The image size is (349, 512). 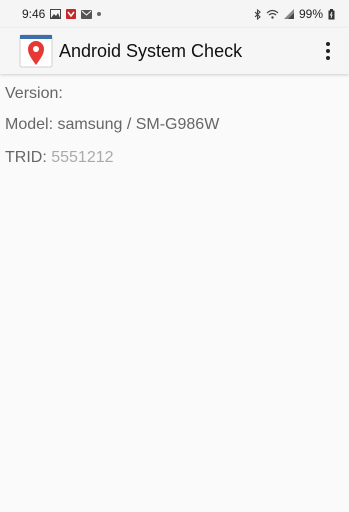 What do you see at coordinates (56, 14) in the screenshot?
I see `image-icon` at bounding box center [56, 14].